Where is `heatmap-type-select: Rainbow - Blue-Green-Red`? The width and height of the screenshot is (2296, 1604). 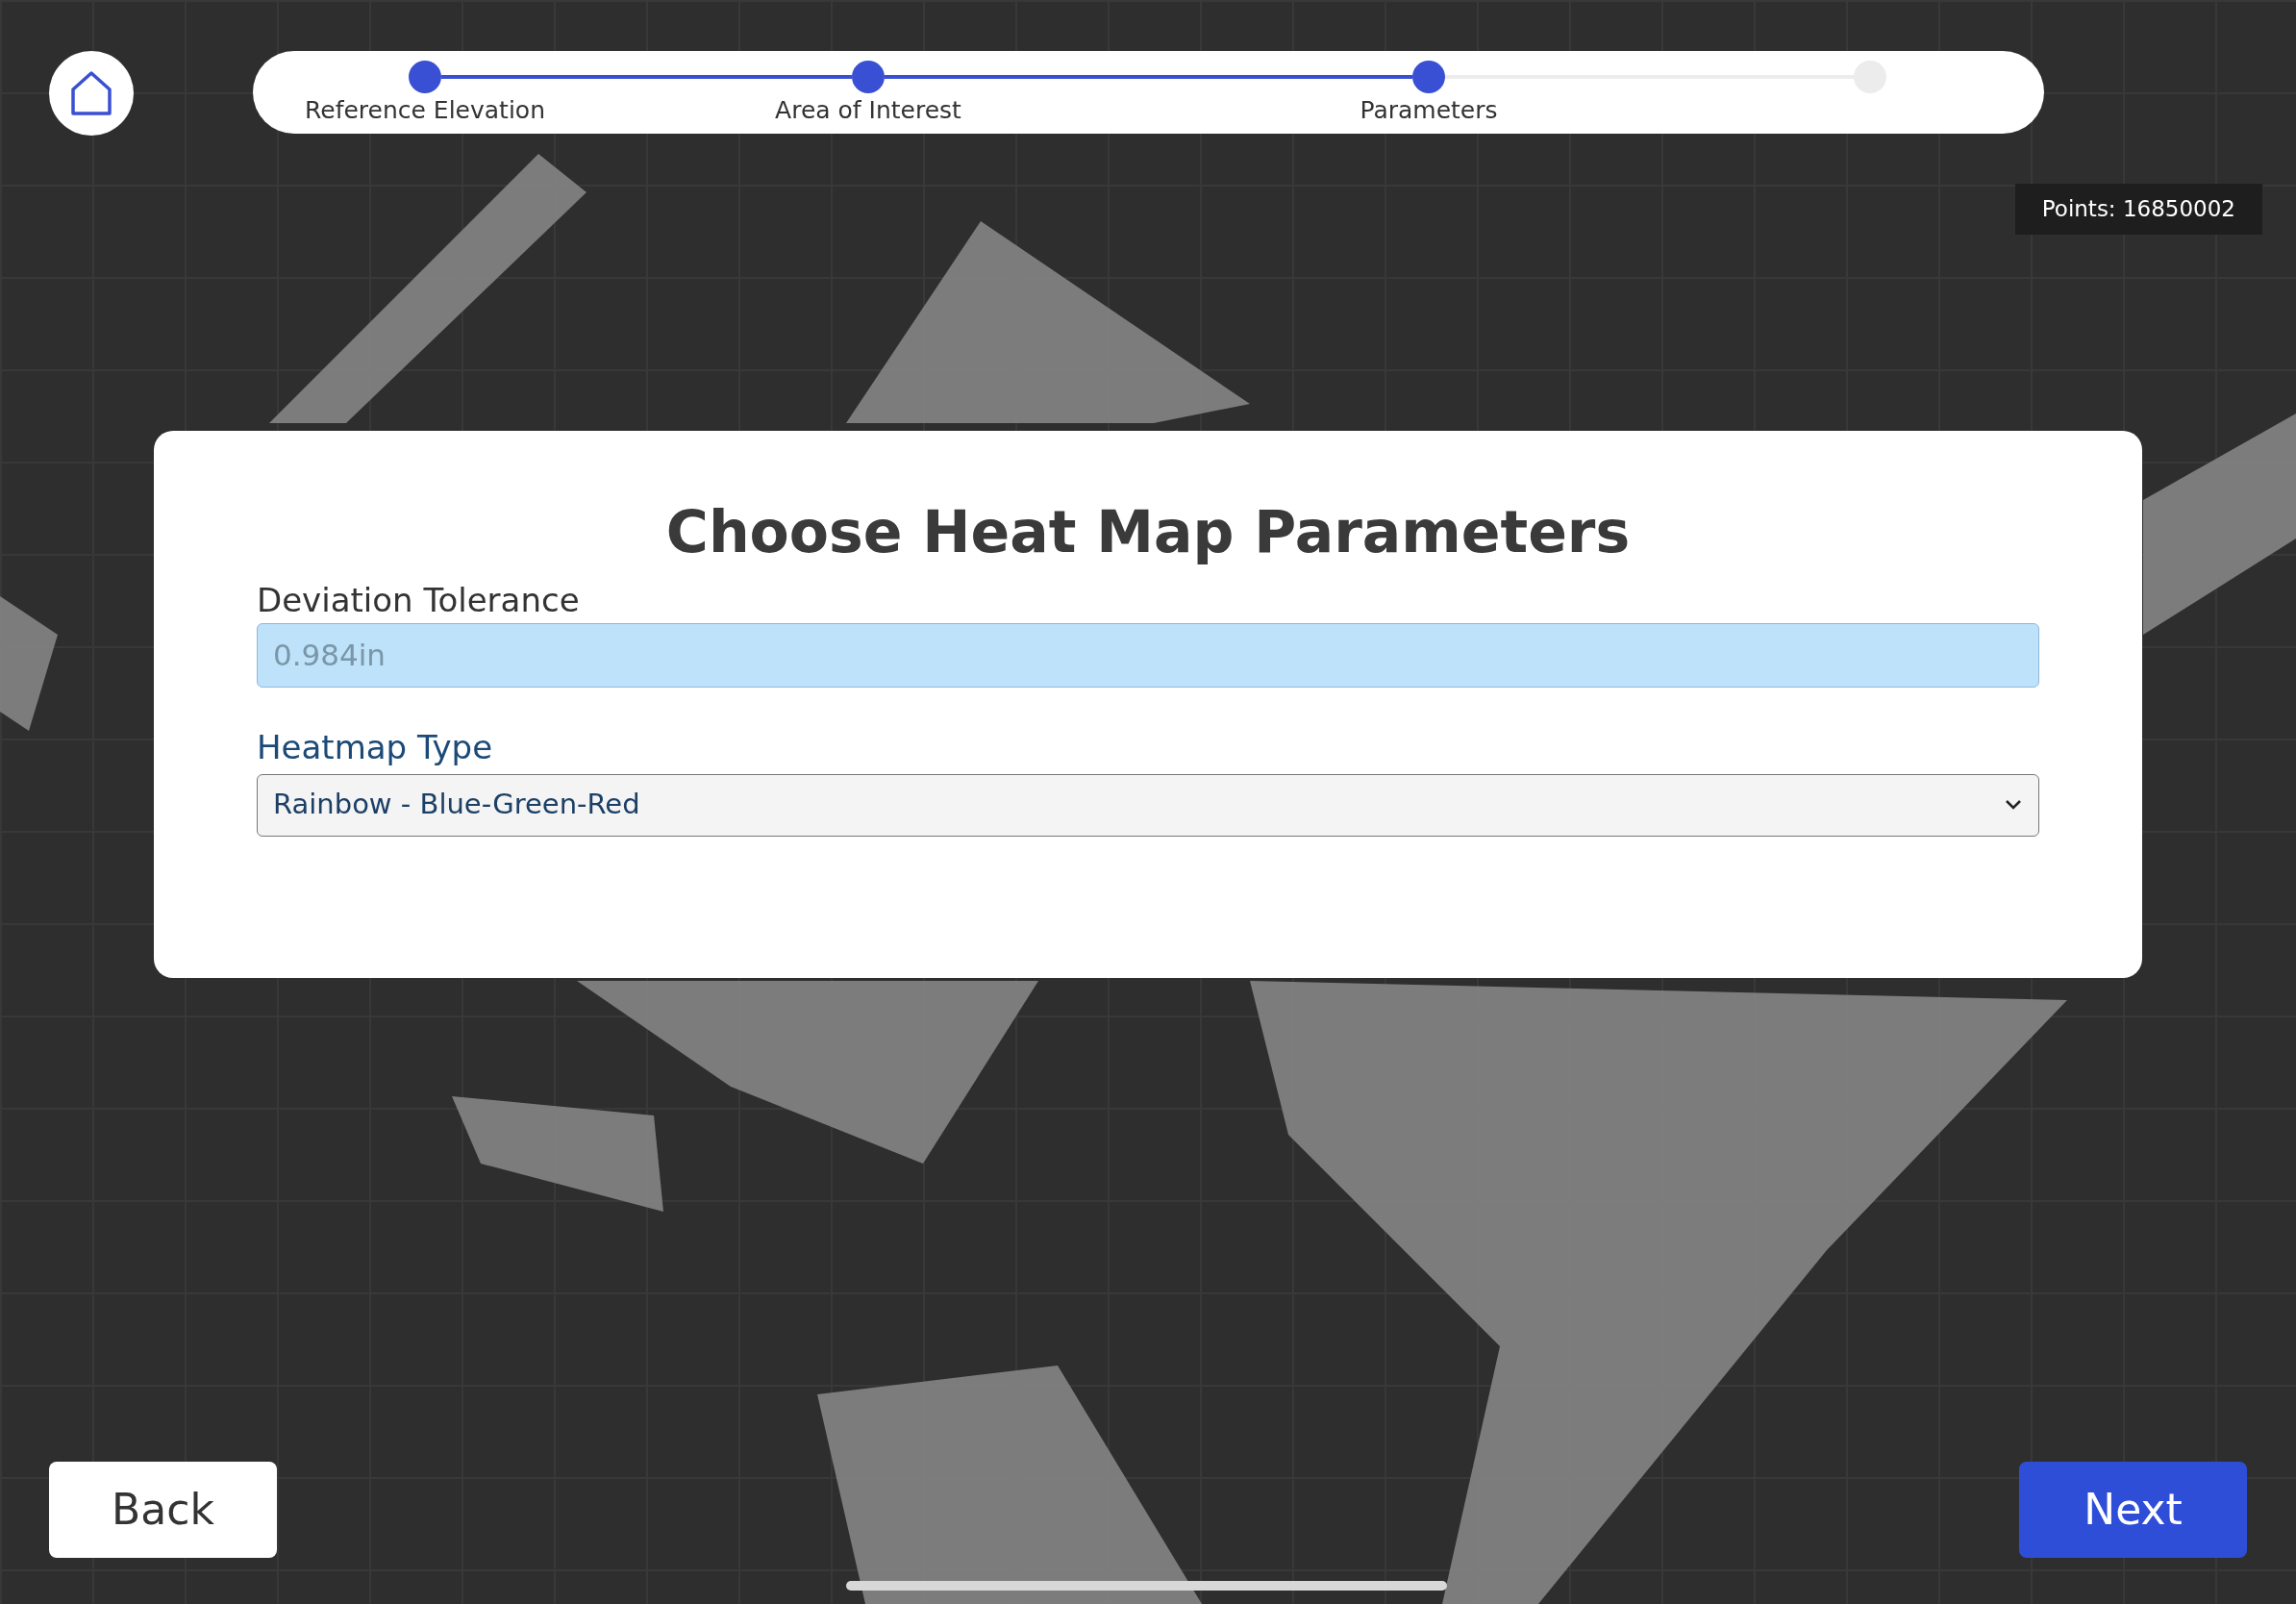 heatmap-type-select: Rainbow - Blue-Green-Red is located at coordinates (1148, 805).